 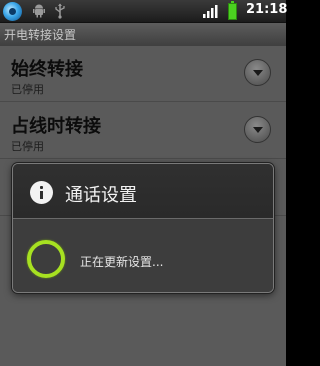 What do you see at coordinates (267, 9) in the screenshot?
I see `status-time: 21:18` at bounding box center [267, 9].